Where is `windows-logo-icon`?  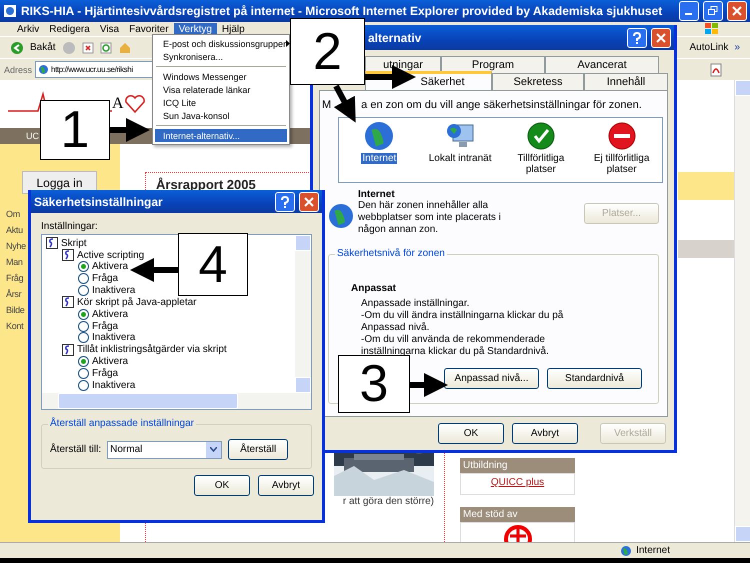
windows-logo-icon is located at coordinates (712, 29).